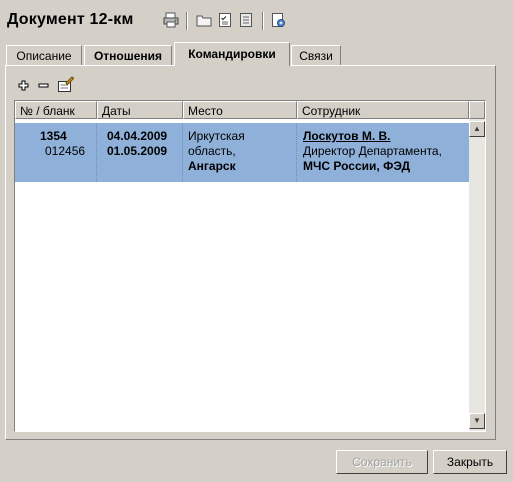 The image size is (513, 482). I want to click on column-header-number: № / бланк, so click(56, 110).